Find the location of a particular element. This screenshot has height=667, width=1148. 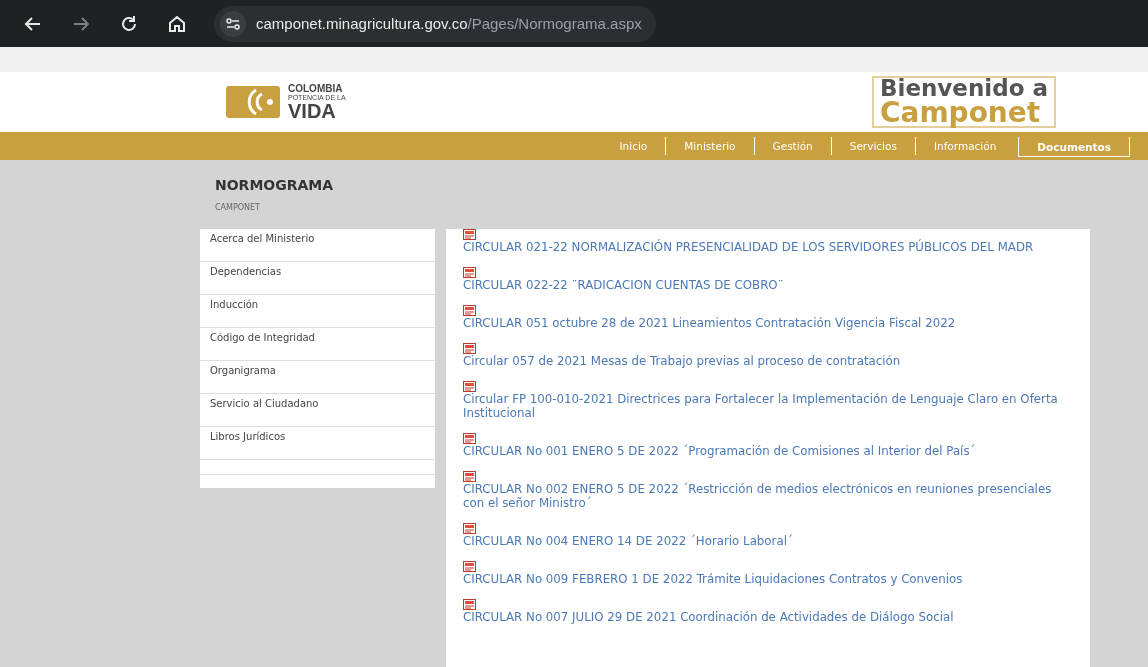

site-settings-icon is located at coordinates (233, 23).